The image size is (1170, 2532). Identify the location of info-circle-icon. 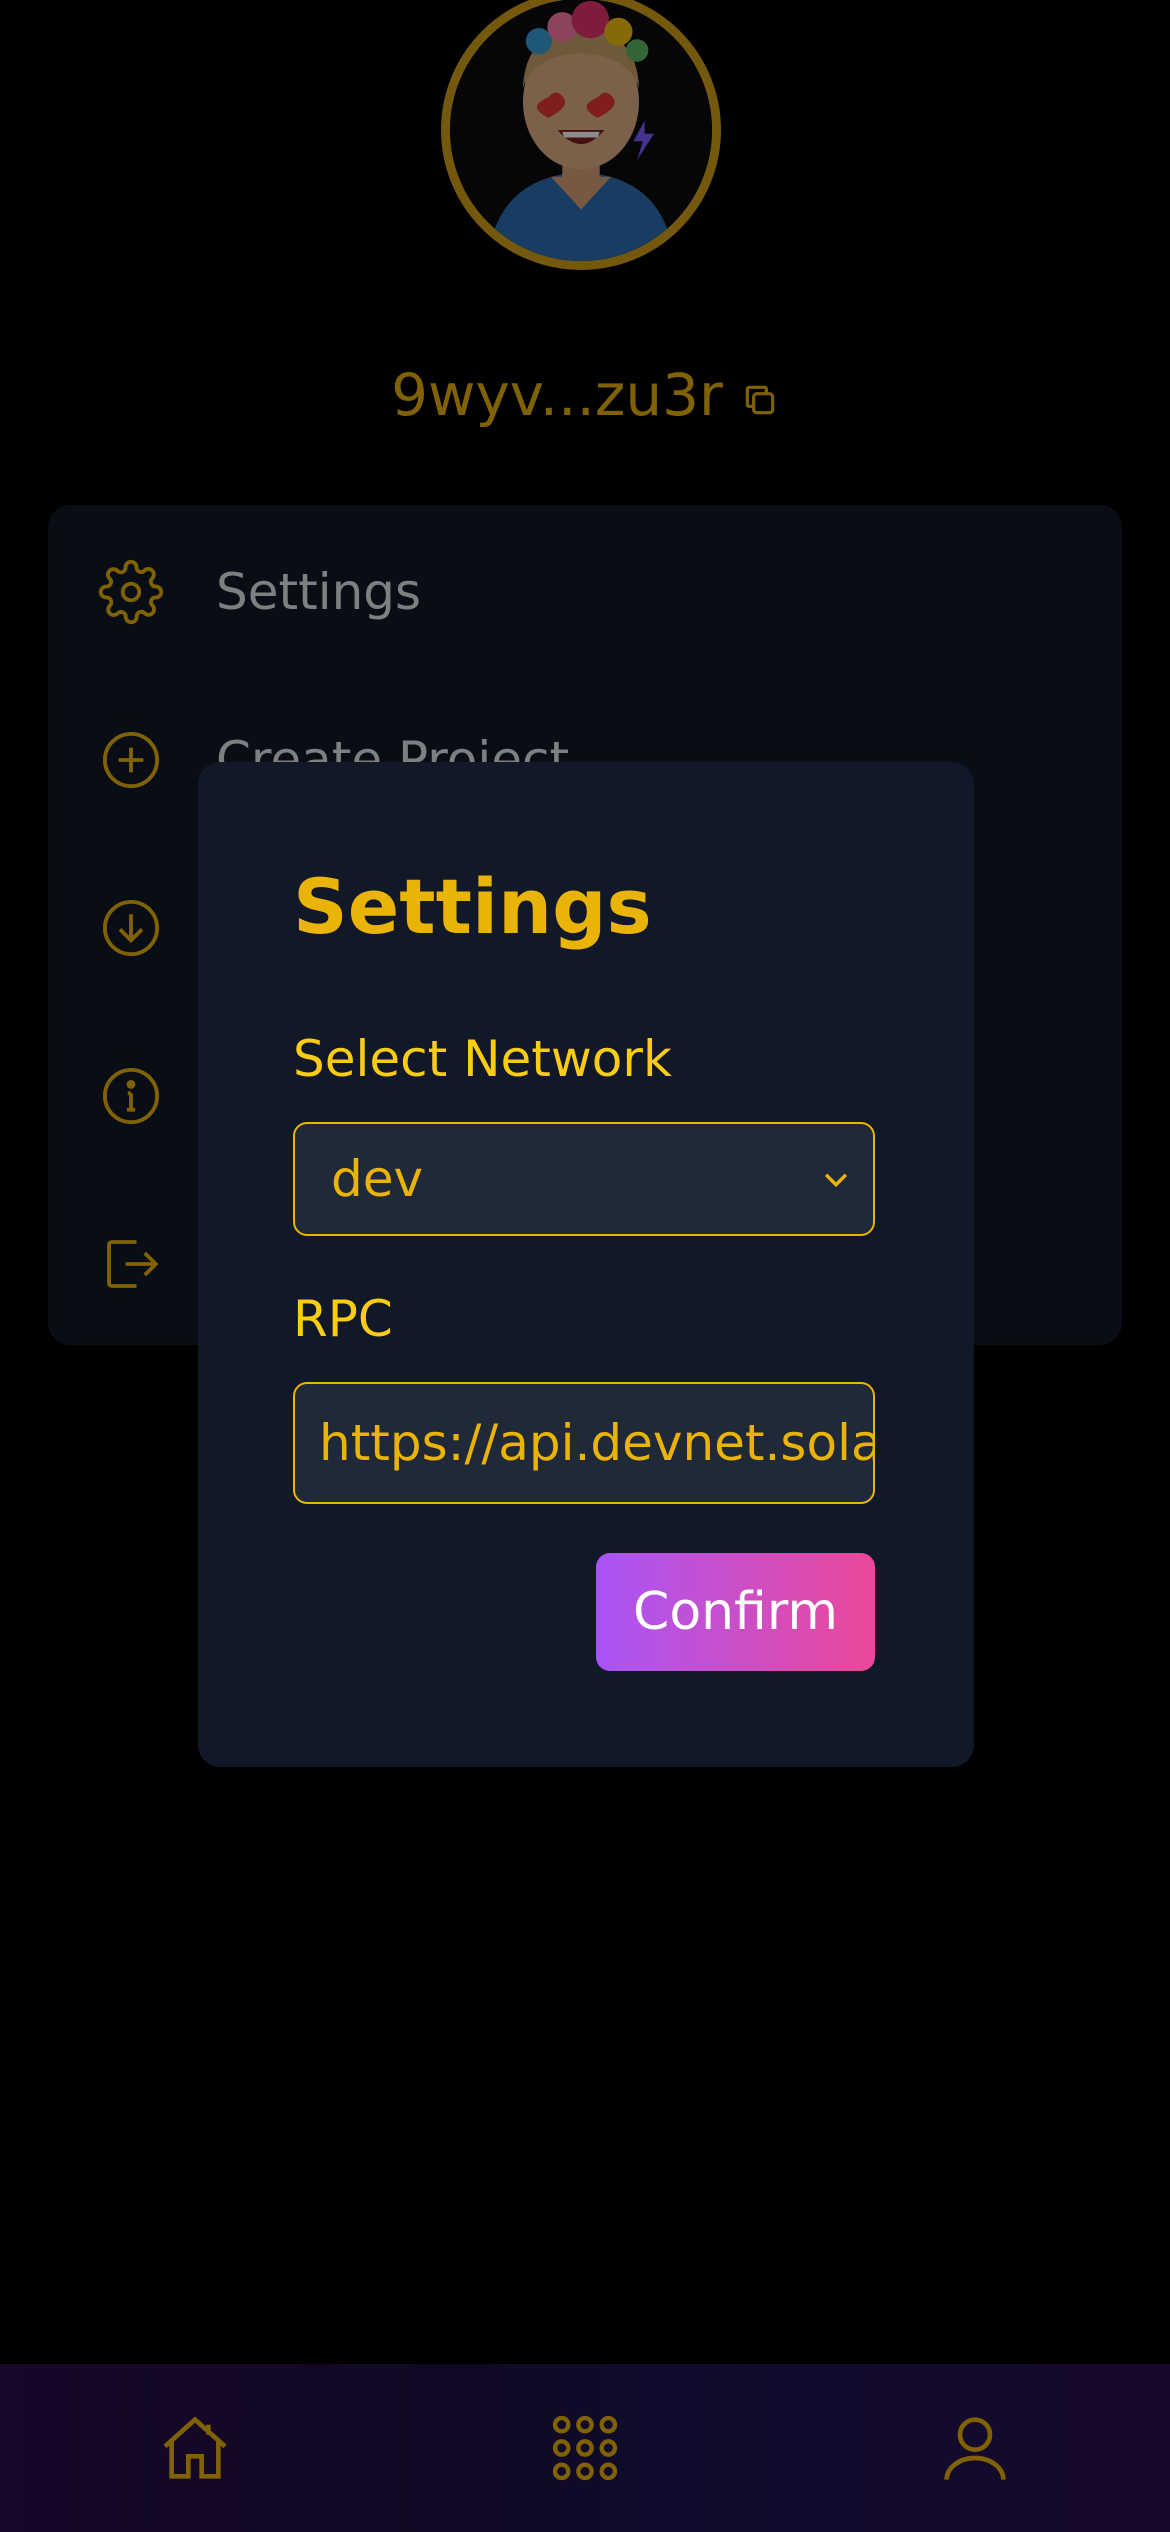
(131, 1096).